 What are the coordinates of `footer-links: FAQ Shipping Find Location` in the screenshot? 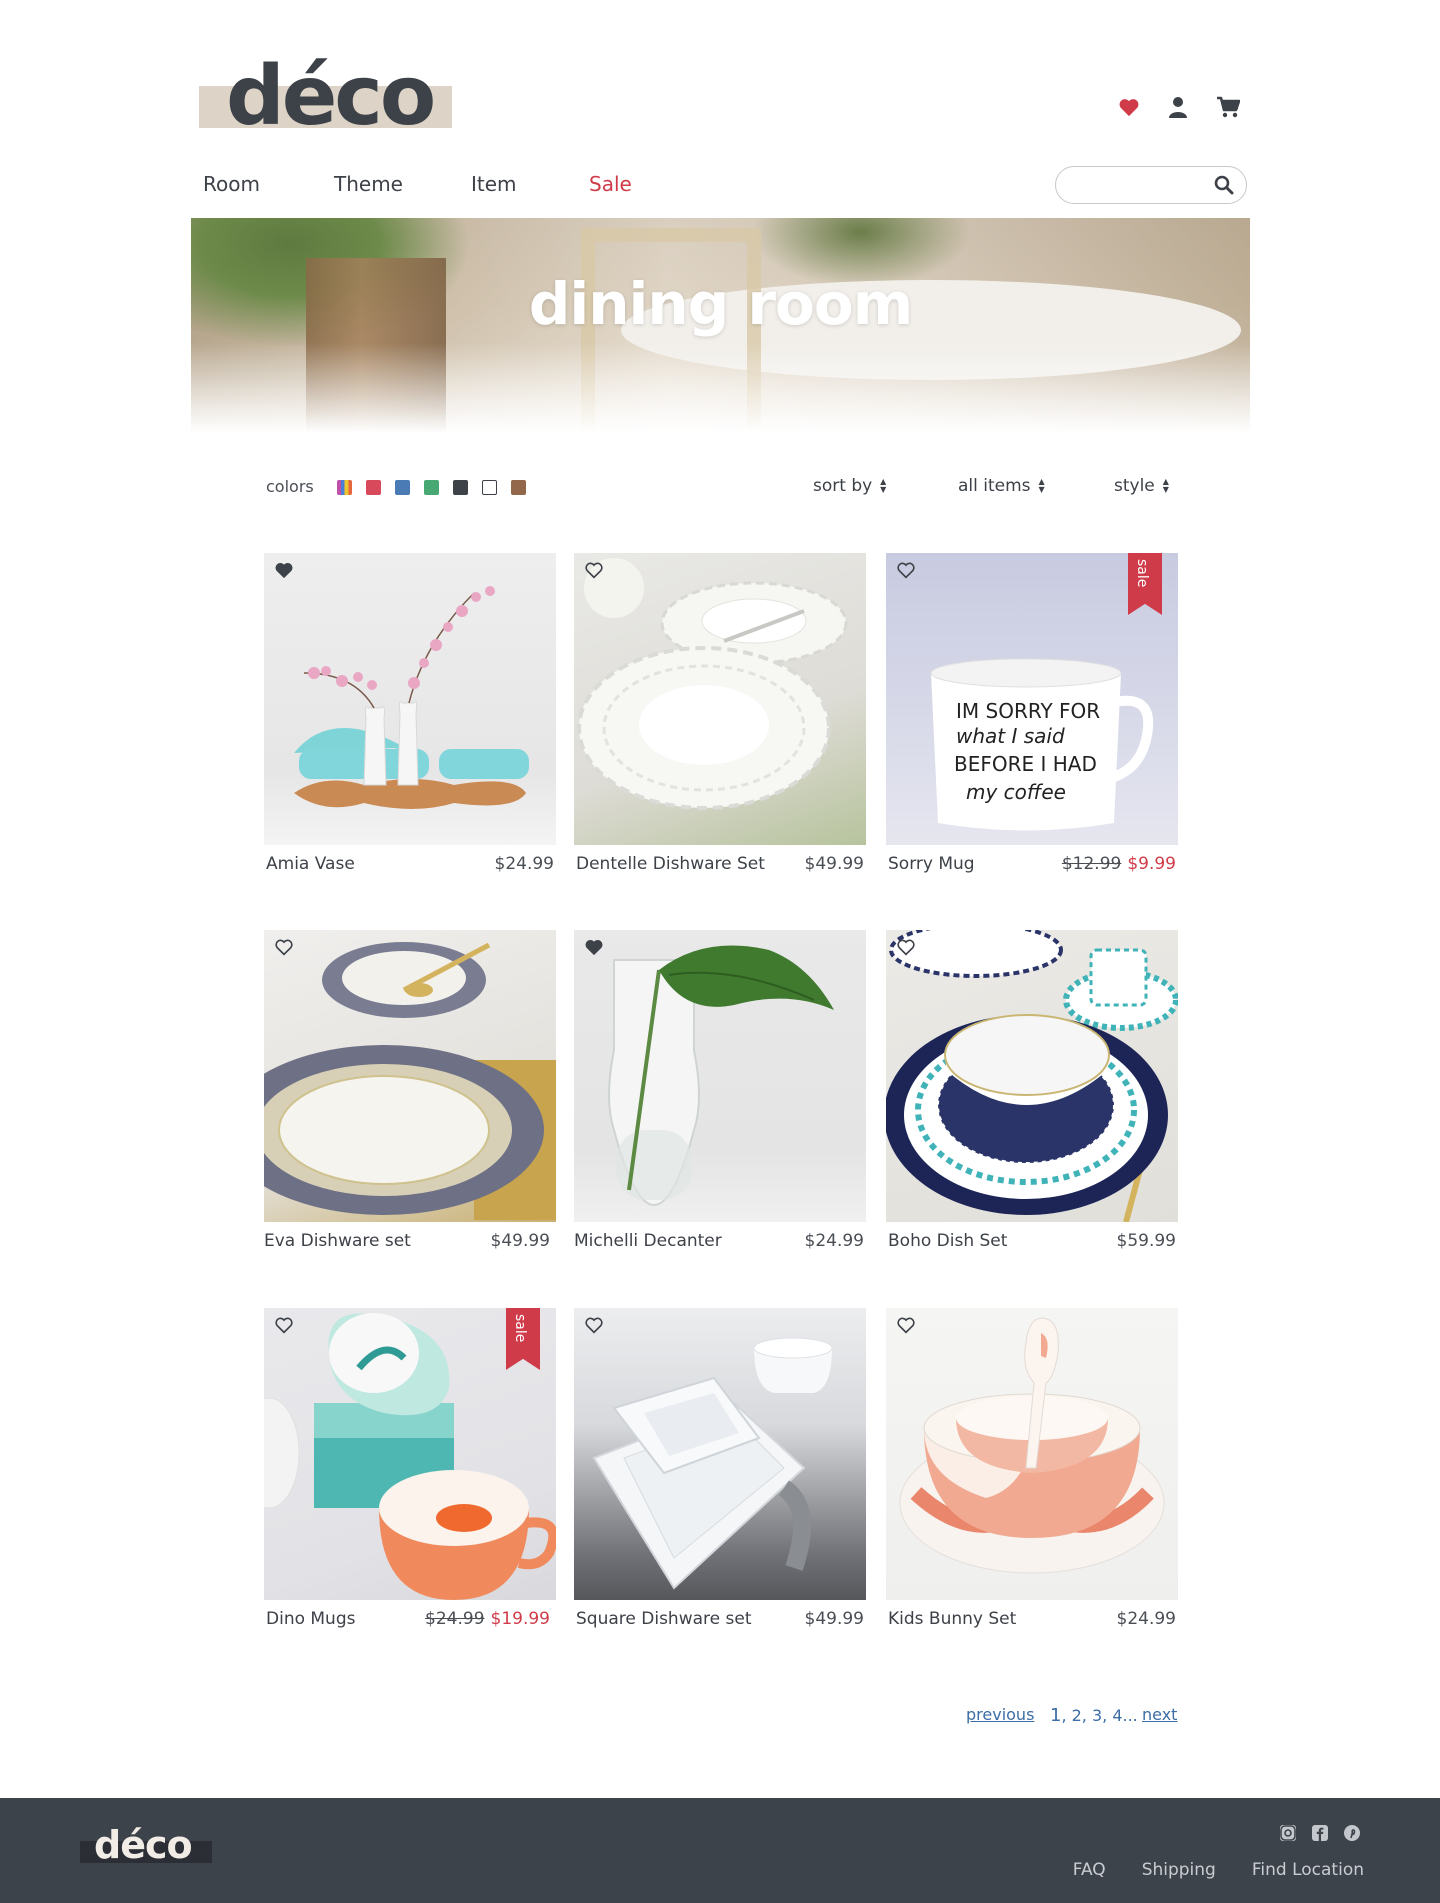 It's located at (1218, 1870).